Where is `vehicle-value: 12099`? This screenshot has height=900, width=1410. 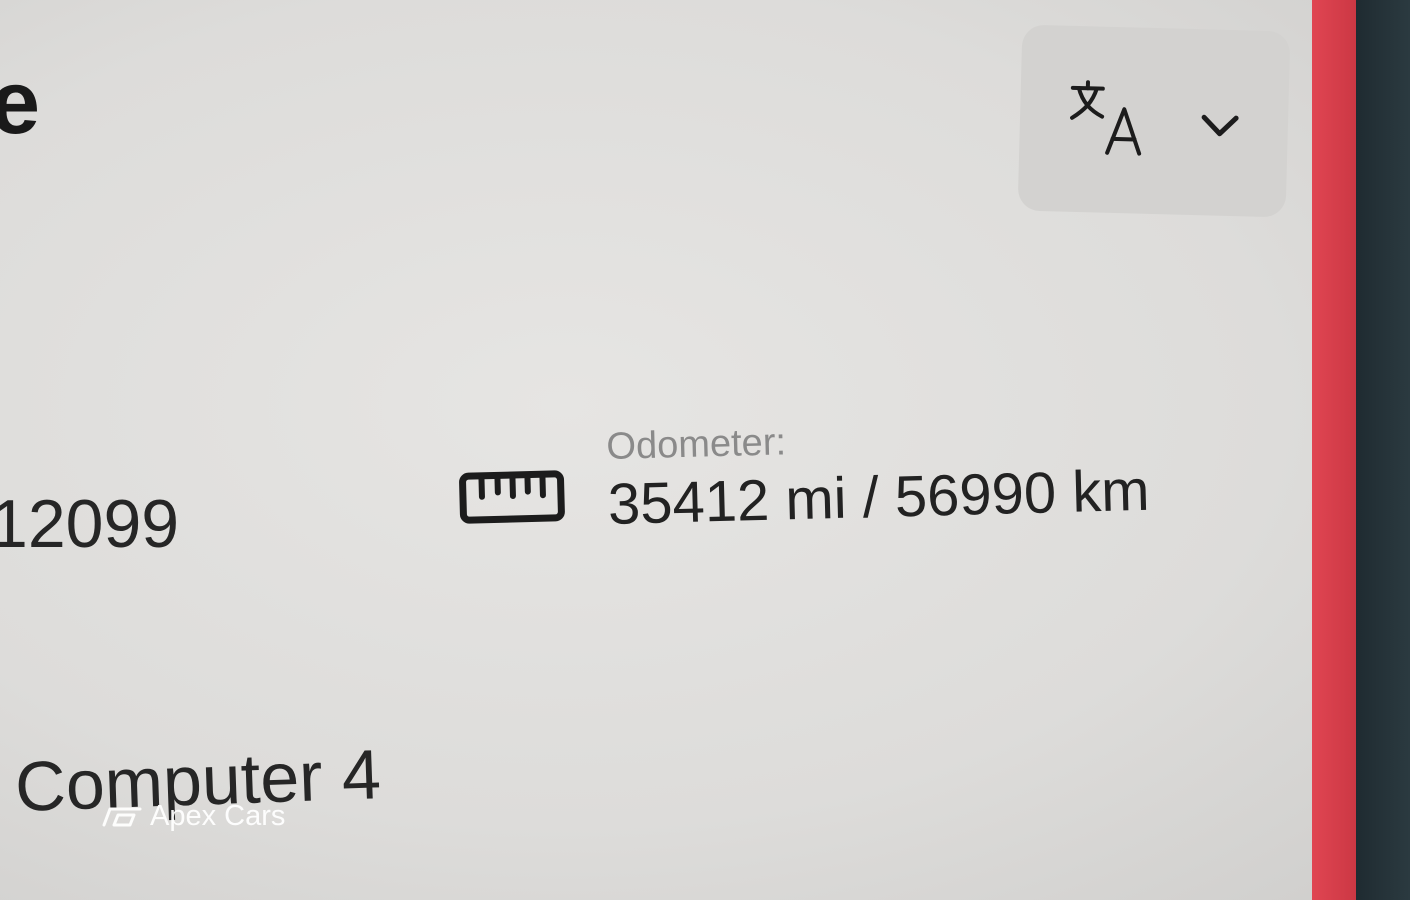
vehicle-value: 12099 is located at coordinates (90, 524).